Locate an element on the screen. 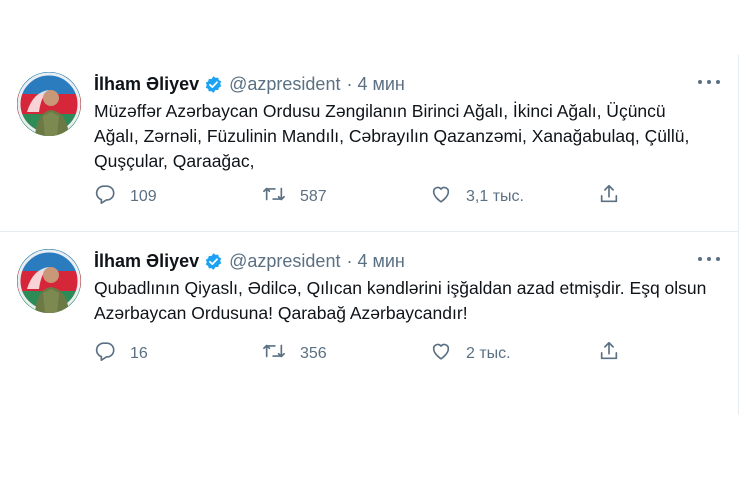  like-button: 2 тыс. is located at coordinates (505, 353).